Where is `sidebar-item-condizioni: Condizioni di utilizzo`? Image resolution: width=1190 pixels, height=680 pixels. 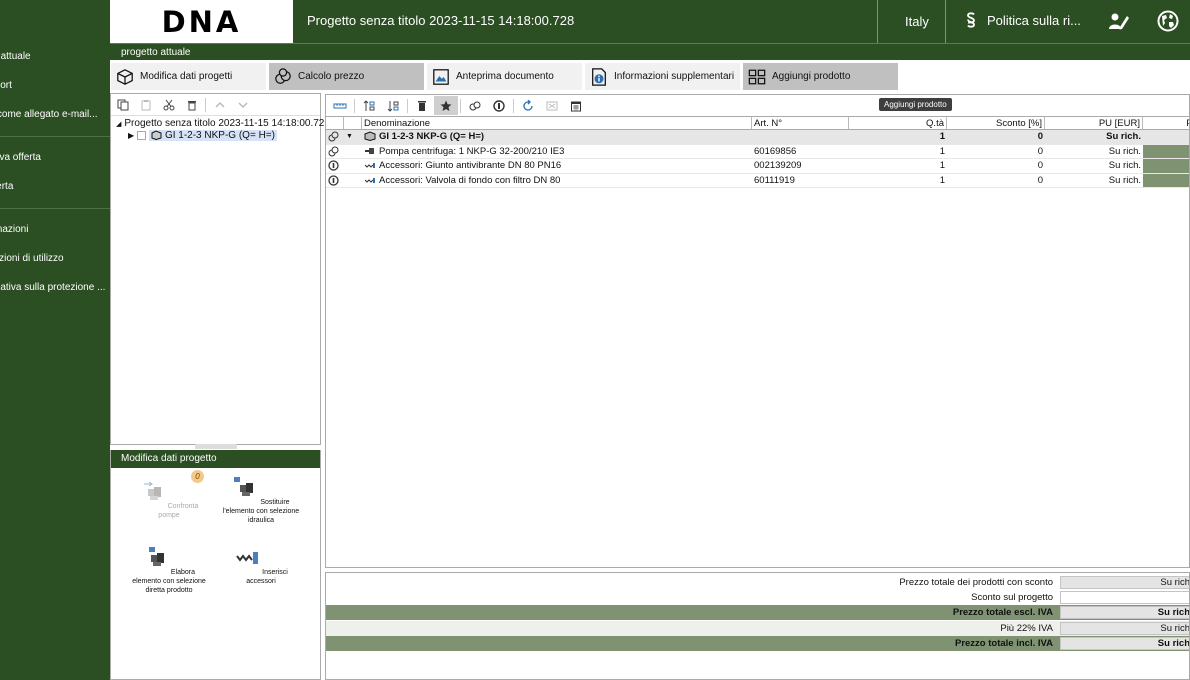 sidebar-item-condizioni: Condizioni di utilizzo is located at coordinates (32, 258).